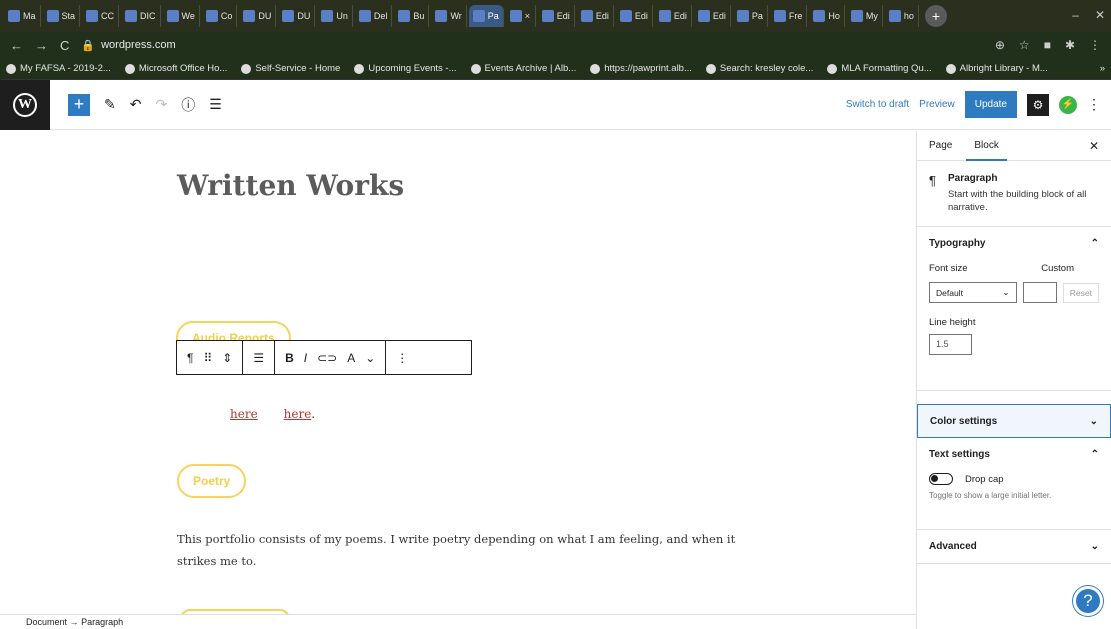 The image size is (1111, 629). I want to click on list-view-icon: ☰, so click(215, 104).